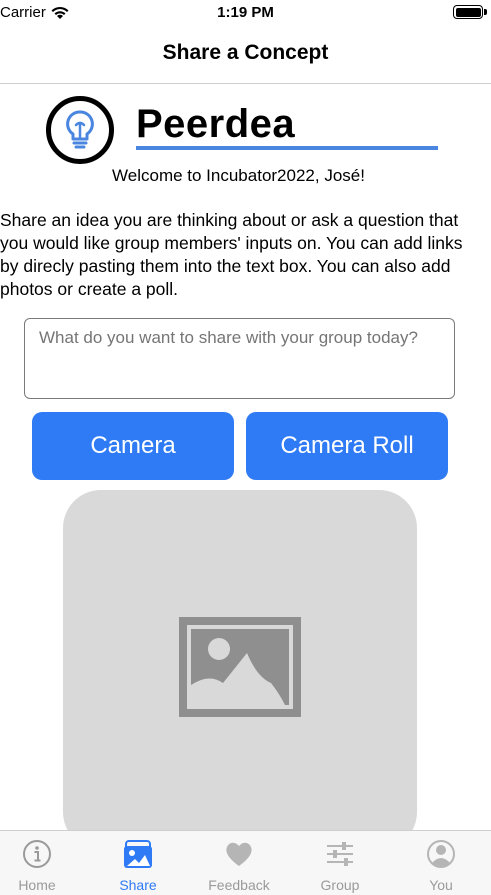 Image resolution: width=491 pixels, height=895 pixels. Describe the element at coordinates (287, 148) in the screenshot. I see `brand-underline` at that location.